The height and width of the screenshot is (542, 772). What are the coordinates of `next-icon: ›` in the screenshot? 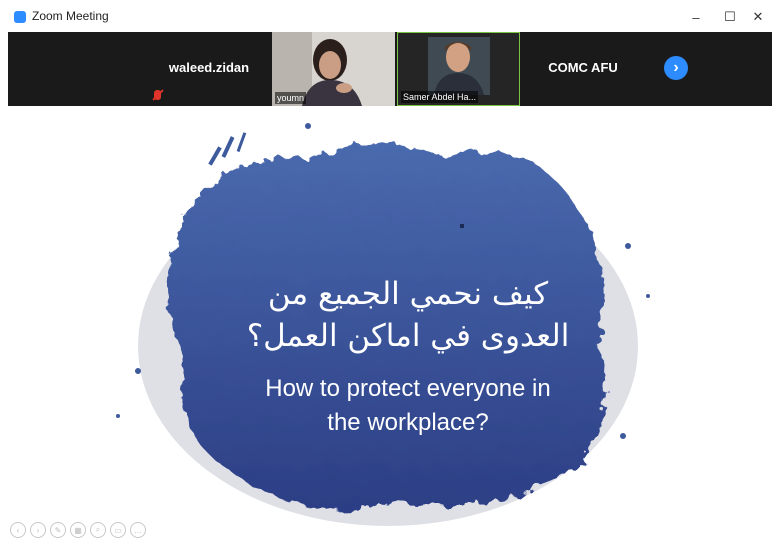 It's located at (38, 530).